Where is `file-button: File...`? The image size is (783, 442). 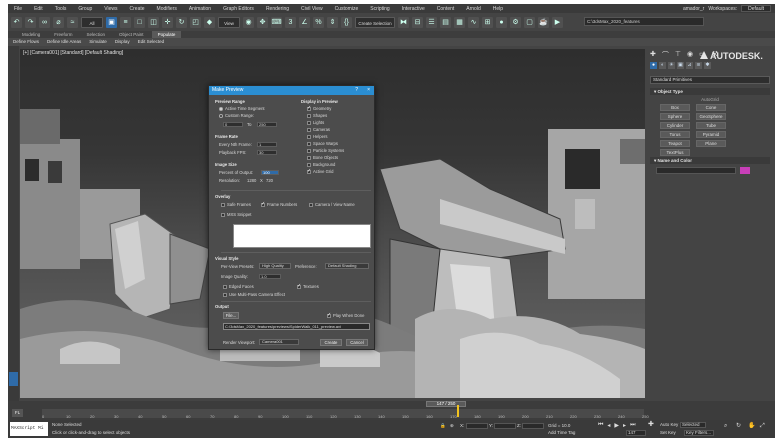
file-button: File... is located at coordinates (231, 315).